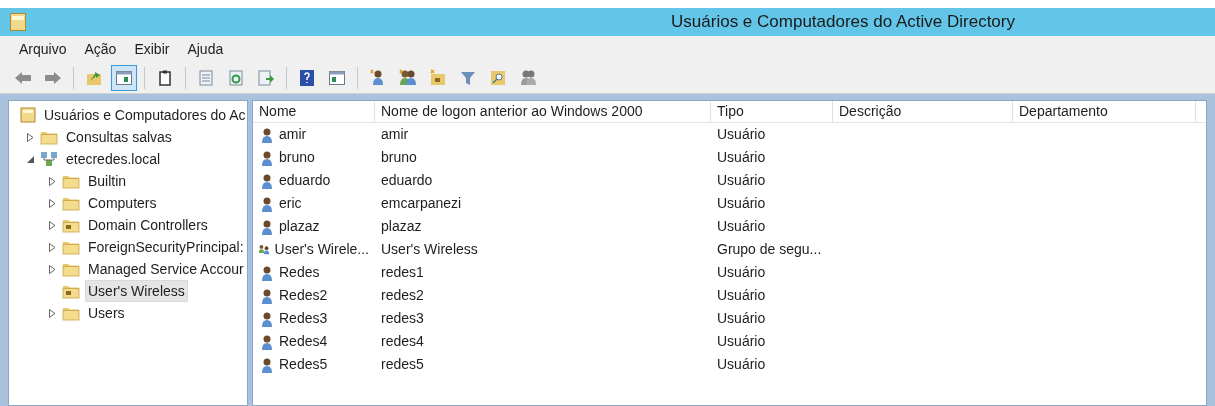 This screenshot has width=1215, height=406. Describe the element at coordinates (136, 291) in the screenshot. I see `tree-item: User's Wireless` at that location.